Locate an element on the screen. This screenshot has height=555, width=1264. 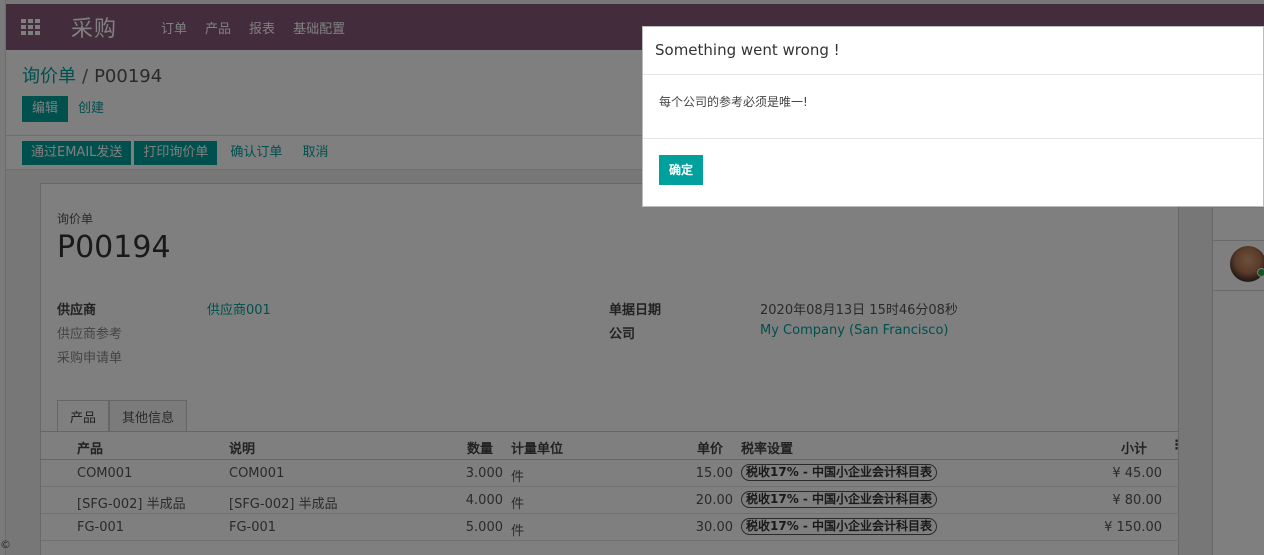
ok-button: 确定 is located at coordinates (681, 170).